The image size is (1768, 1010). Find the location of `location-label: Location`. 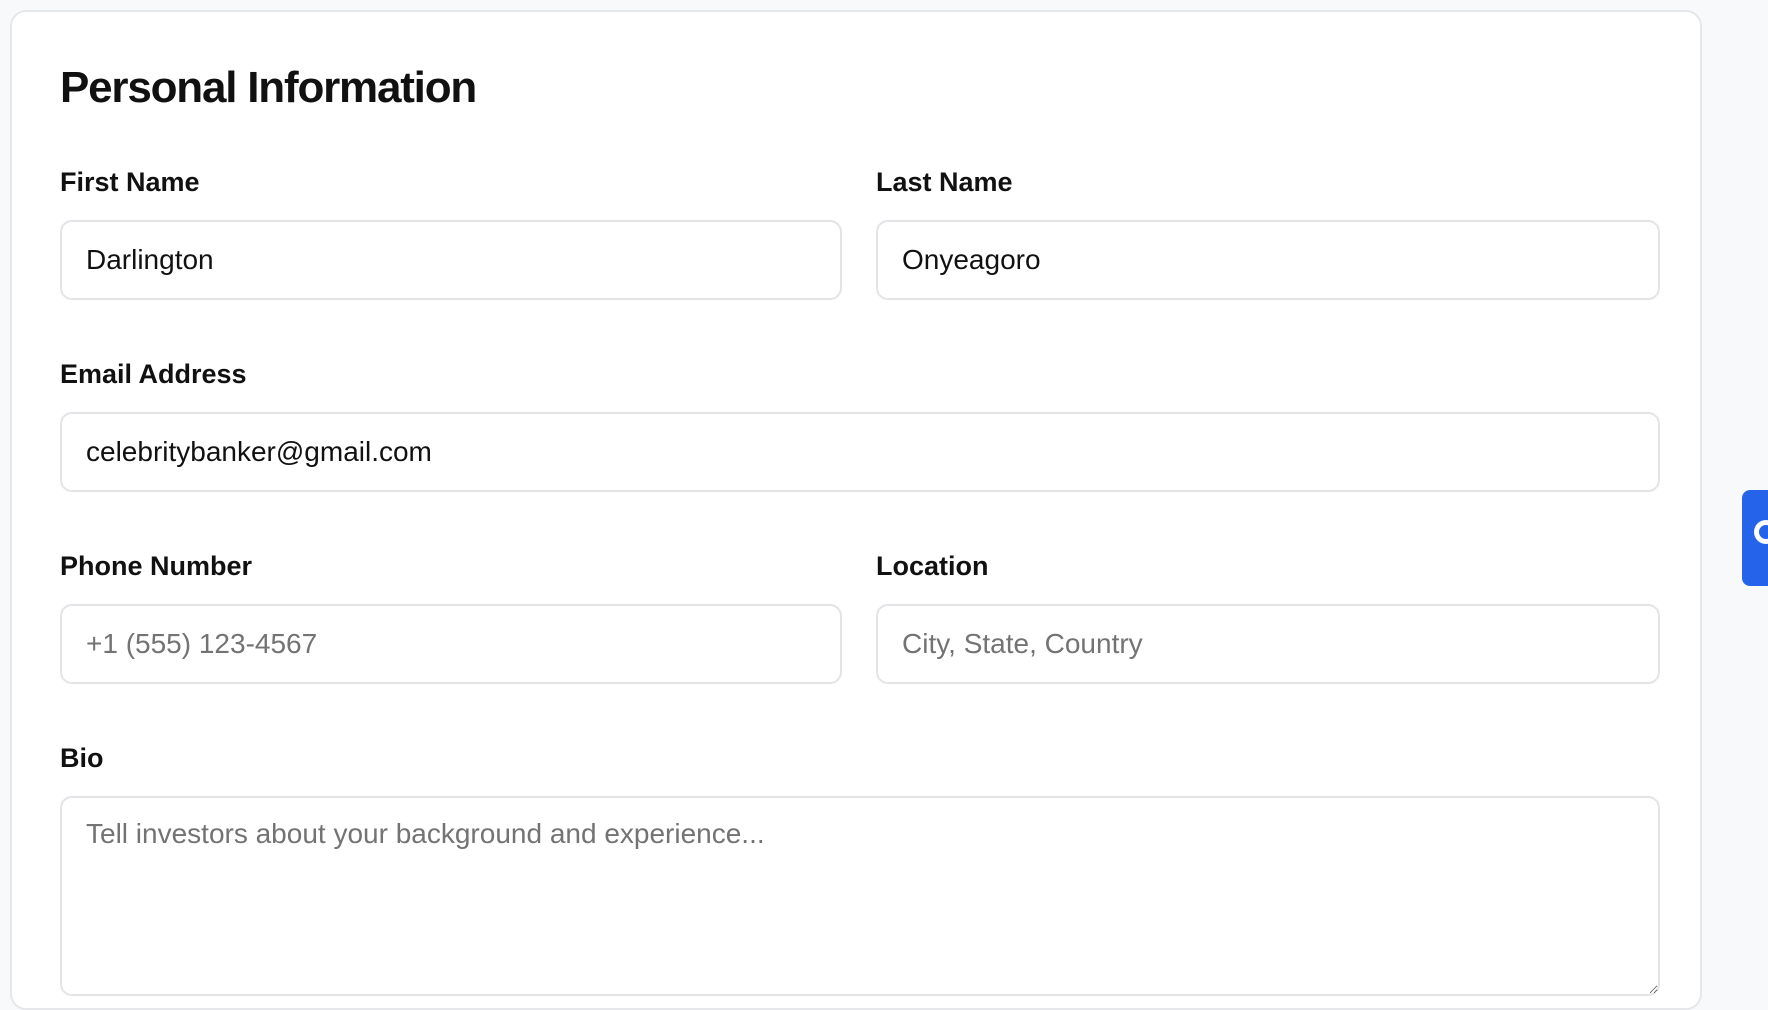

location-label: Location is located at coordinates (932, 566).